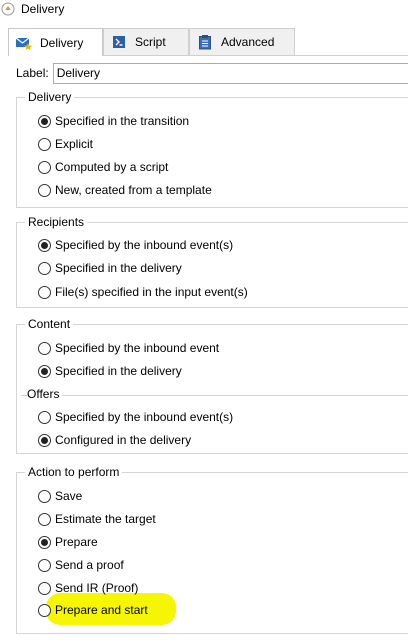 The height and width of the screenshot is (641, 408). What do you see at coordinates (8, 9) in the screenshot?
I see `delivery-app-icon` at bounding box center [8, 9].